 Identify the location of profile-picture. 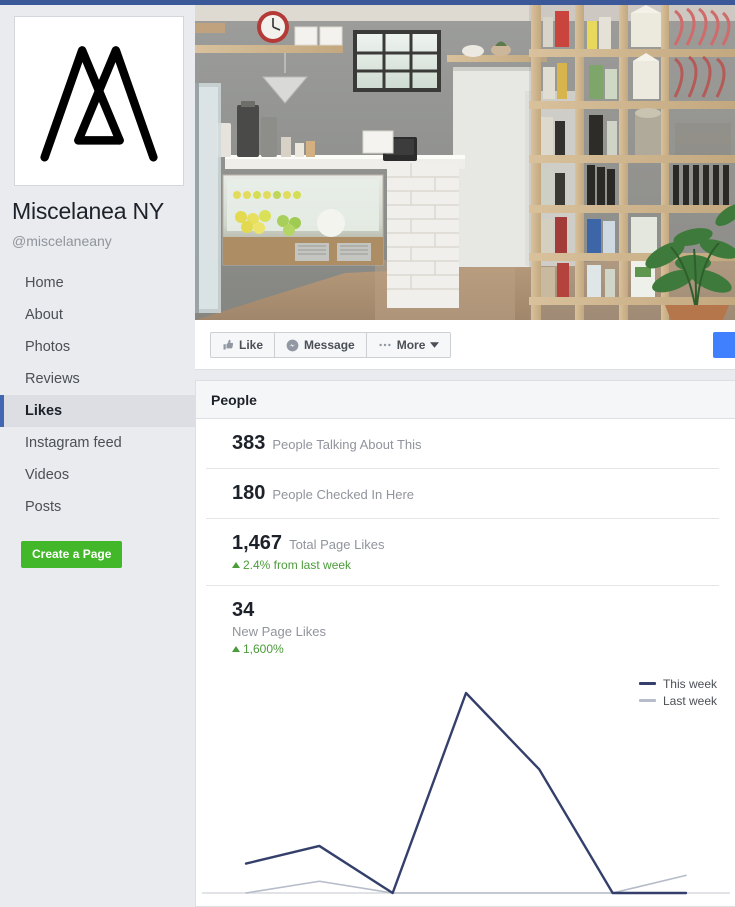
(99, 101).